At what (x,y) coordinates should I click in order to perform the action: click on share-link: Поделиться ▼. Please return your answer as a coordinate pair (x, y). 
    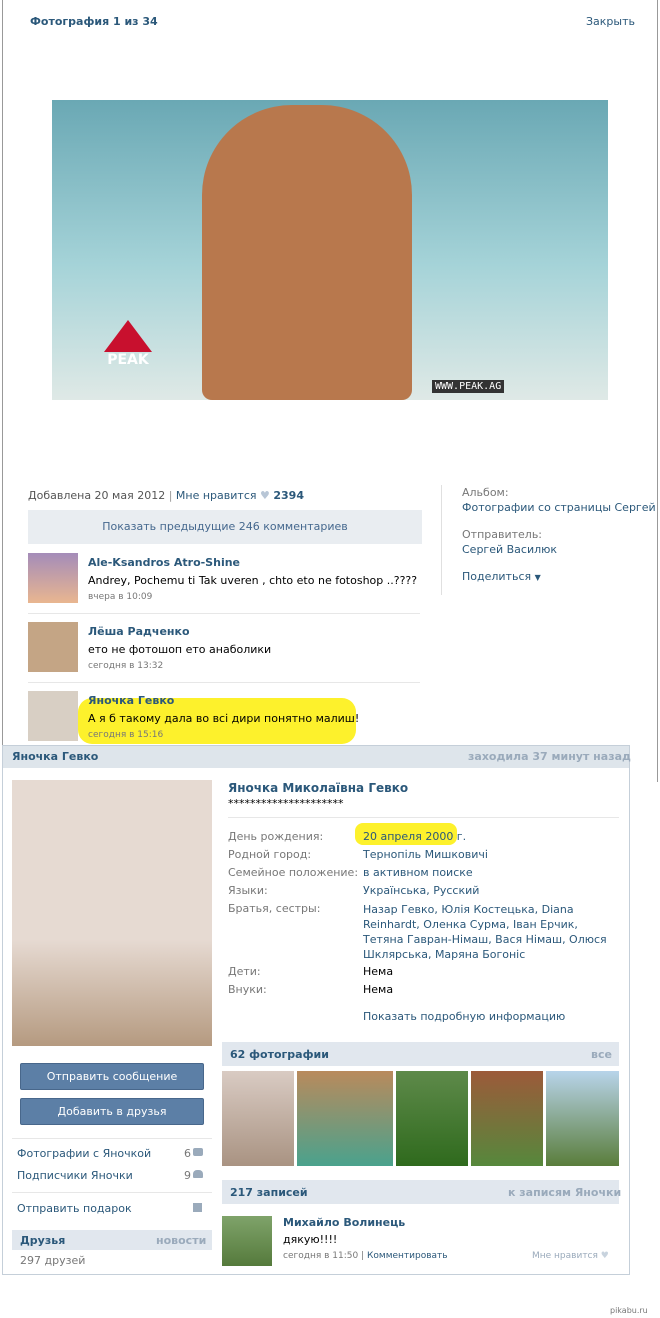
    Looking at the image, I should click on (501, 576).